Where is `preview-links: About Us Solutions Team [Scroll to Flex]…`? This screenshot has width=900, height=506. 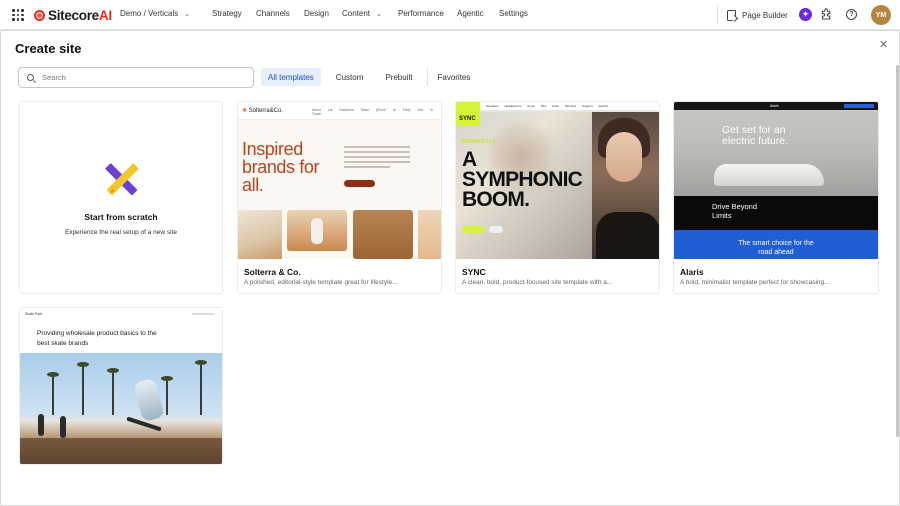 preview-links: About Us Solutions Team [Scroll to Flex]… is located at coordinates (372, 112).